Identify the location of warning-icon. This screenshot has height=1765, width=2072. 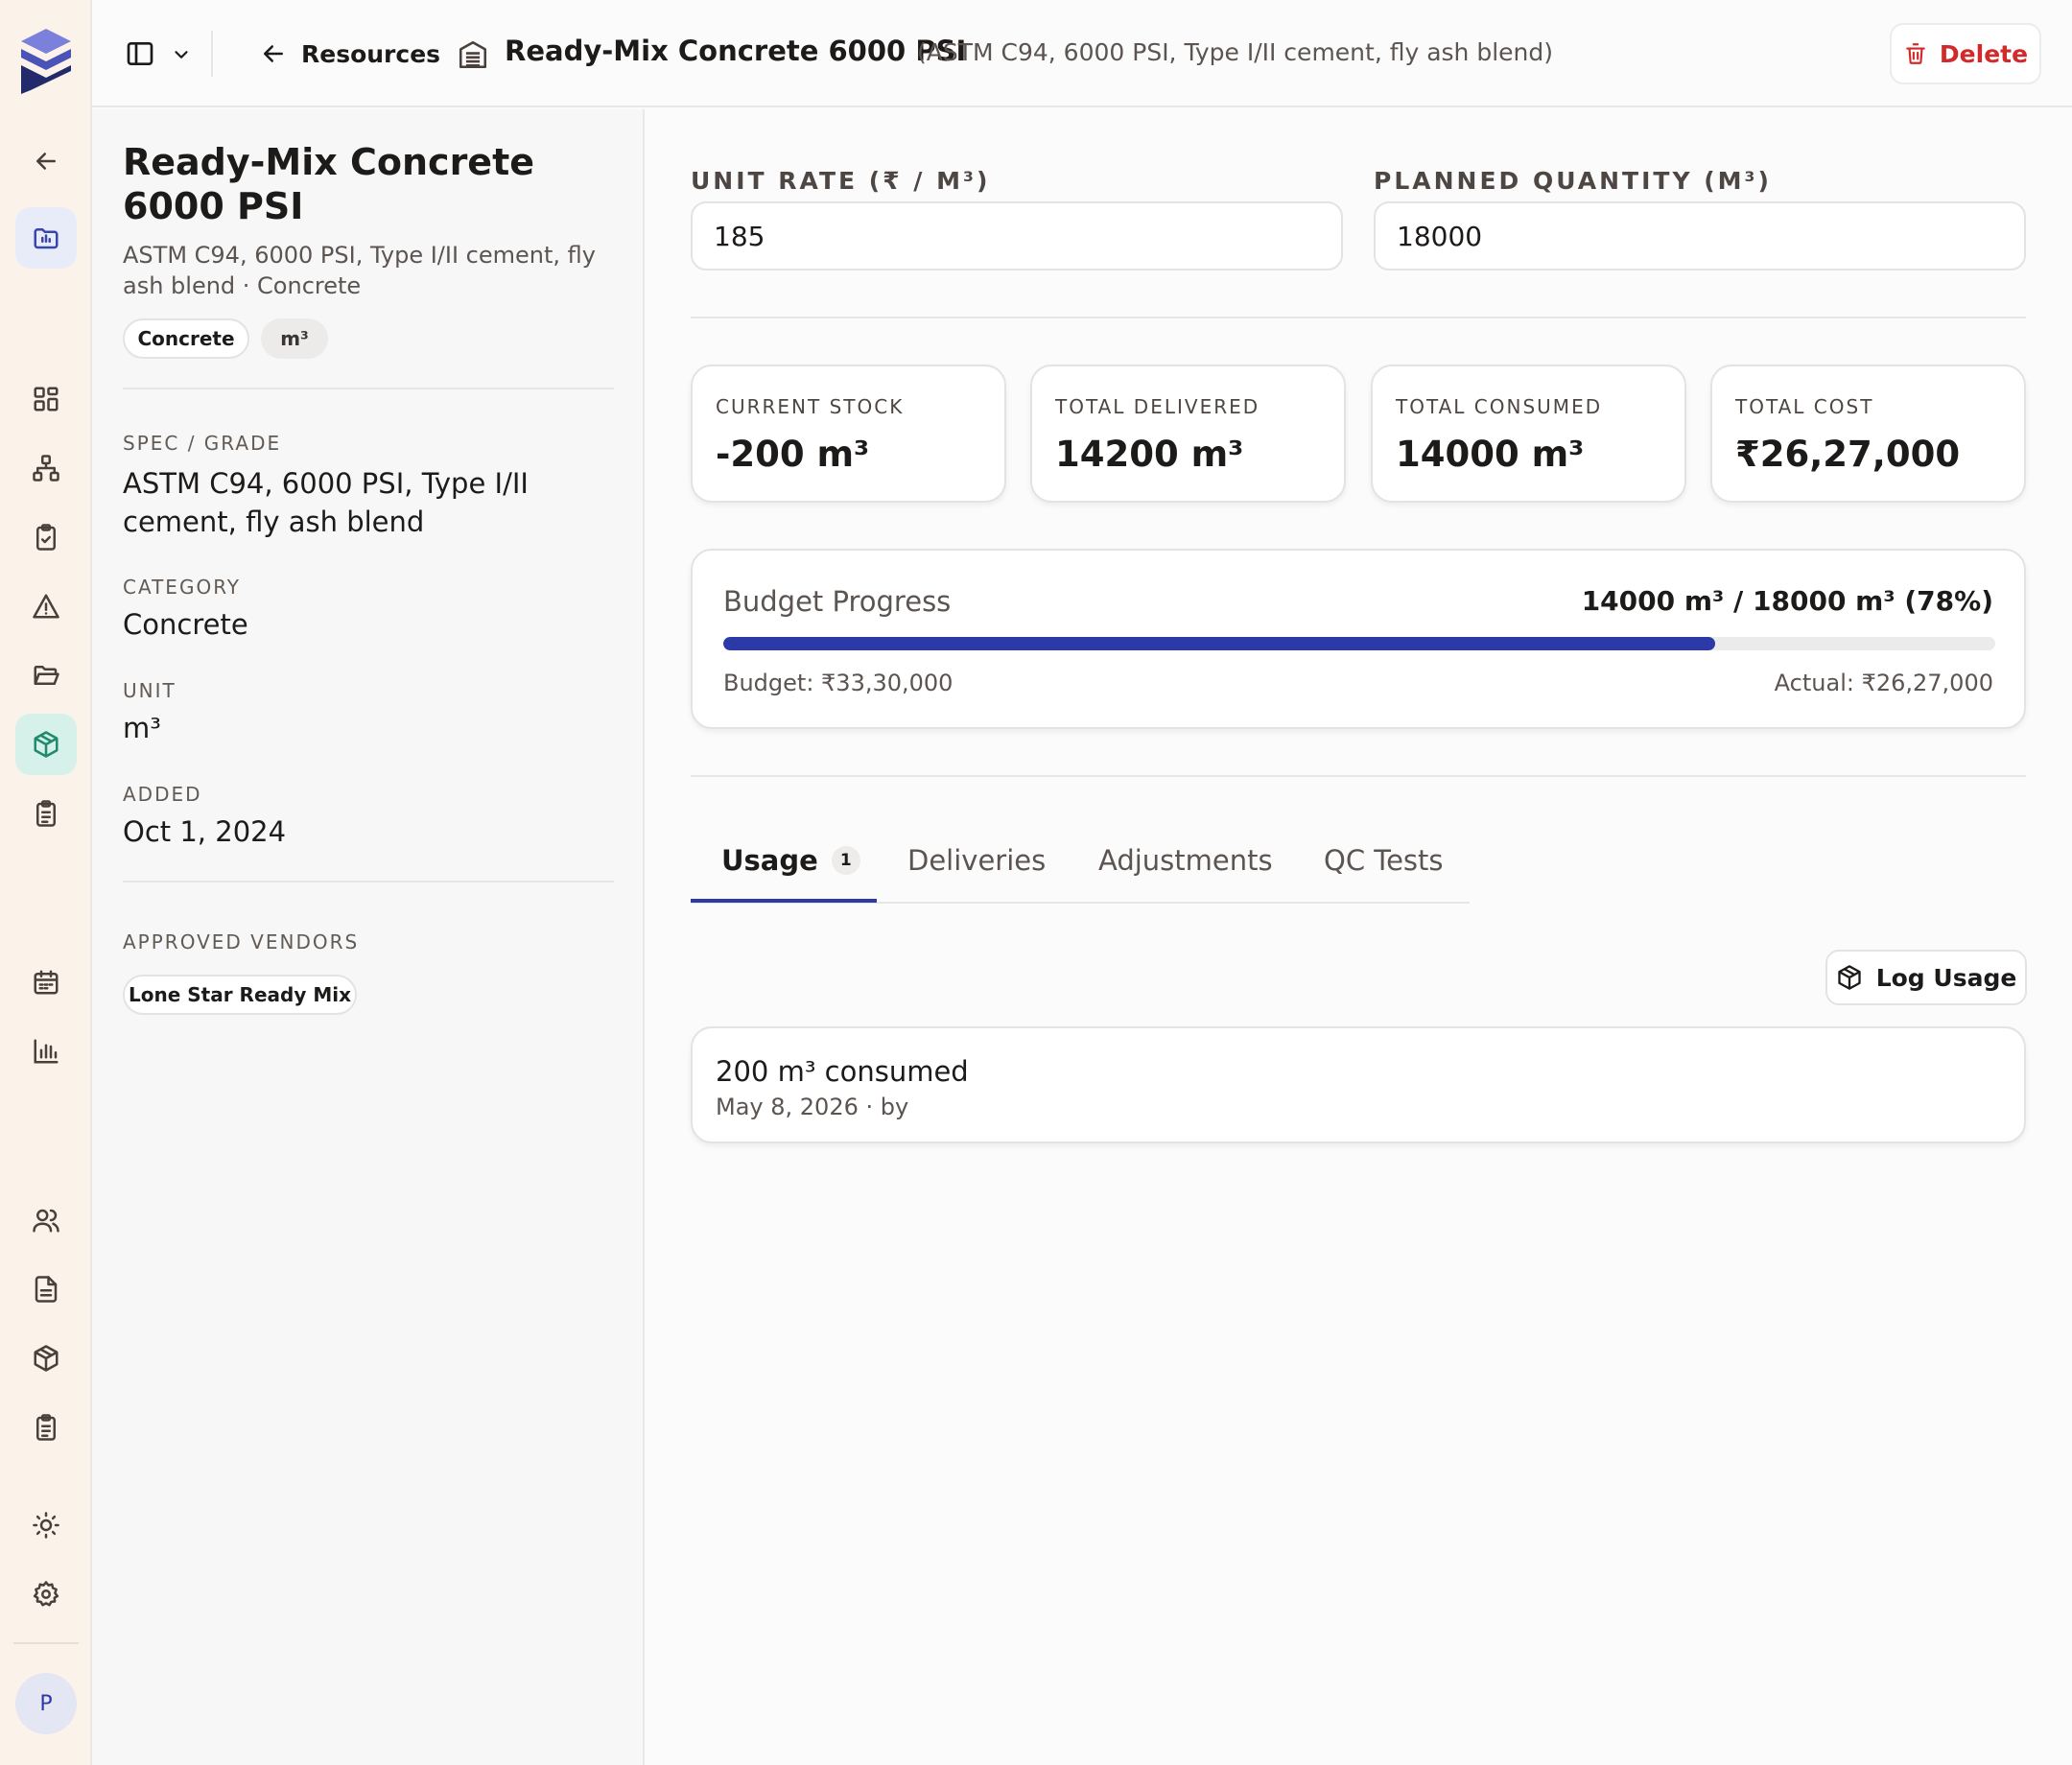
(46, 606).